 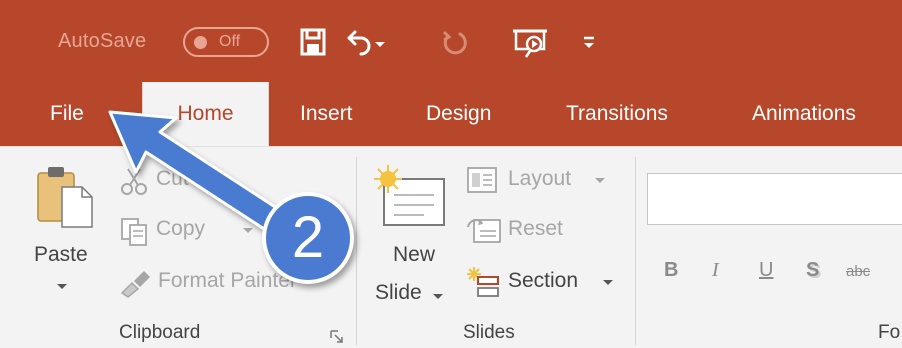 What do you see at coordinates (380, 42) in the screenshot?
I see `undo-dropdown-icon` at bounding box center [380, 42].